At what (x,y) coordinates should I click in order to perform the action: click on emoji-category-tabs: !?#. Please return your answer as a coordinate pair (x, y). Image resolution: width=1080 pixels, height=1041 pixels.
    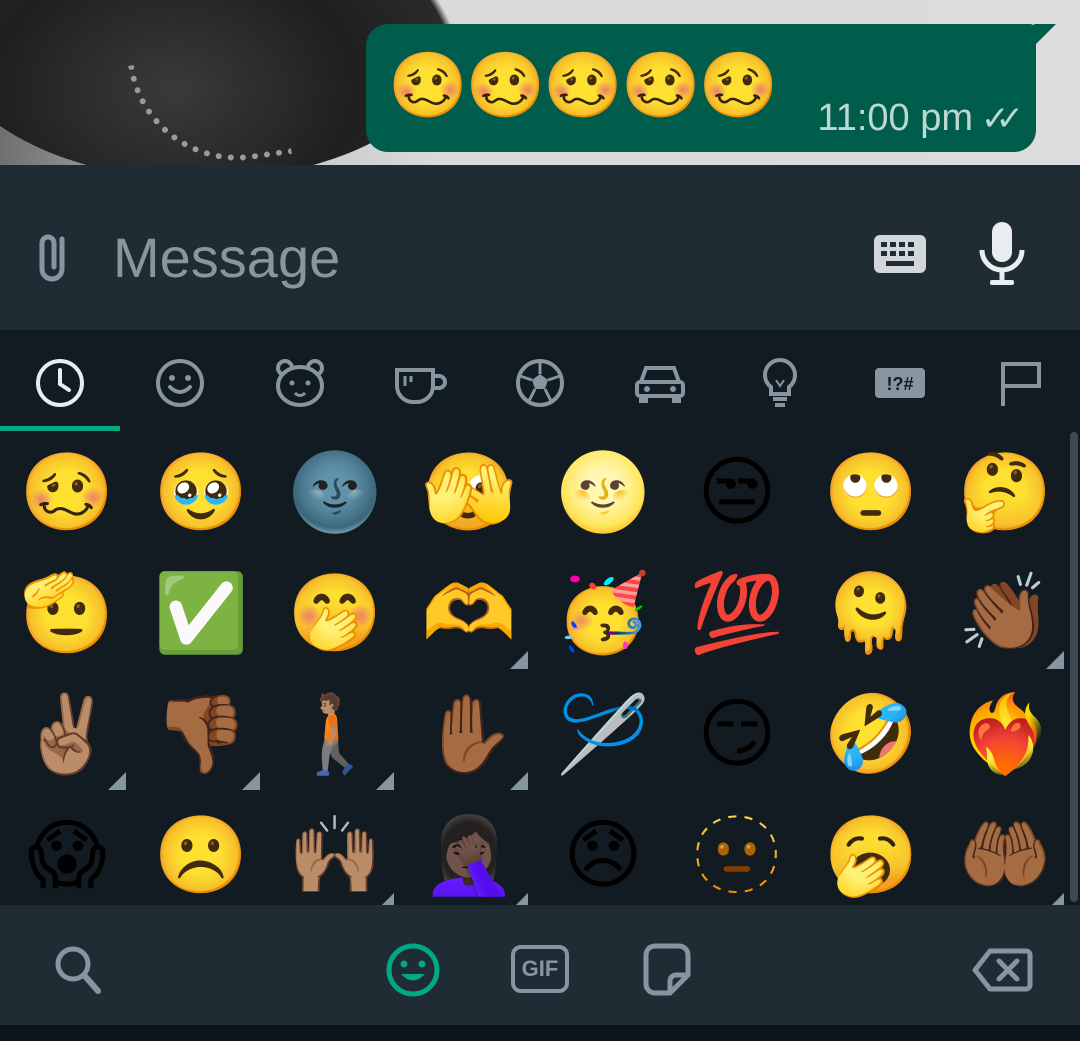
    Looking at the image, I should click on (540, 381).